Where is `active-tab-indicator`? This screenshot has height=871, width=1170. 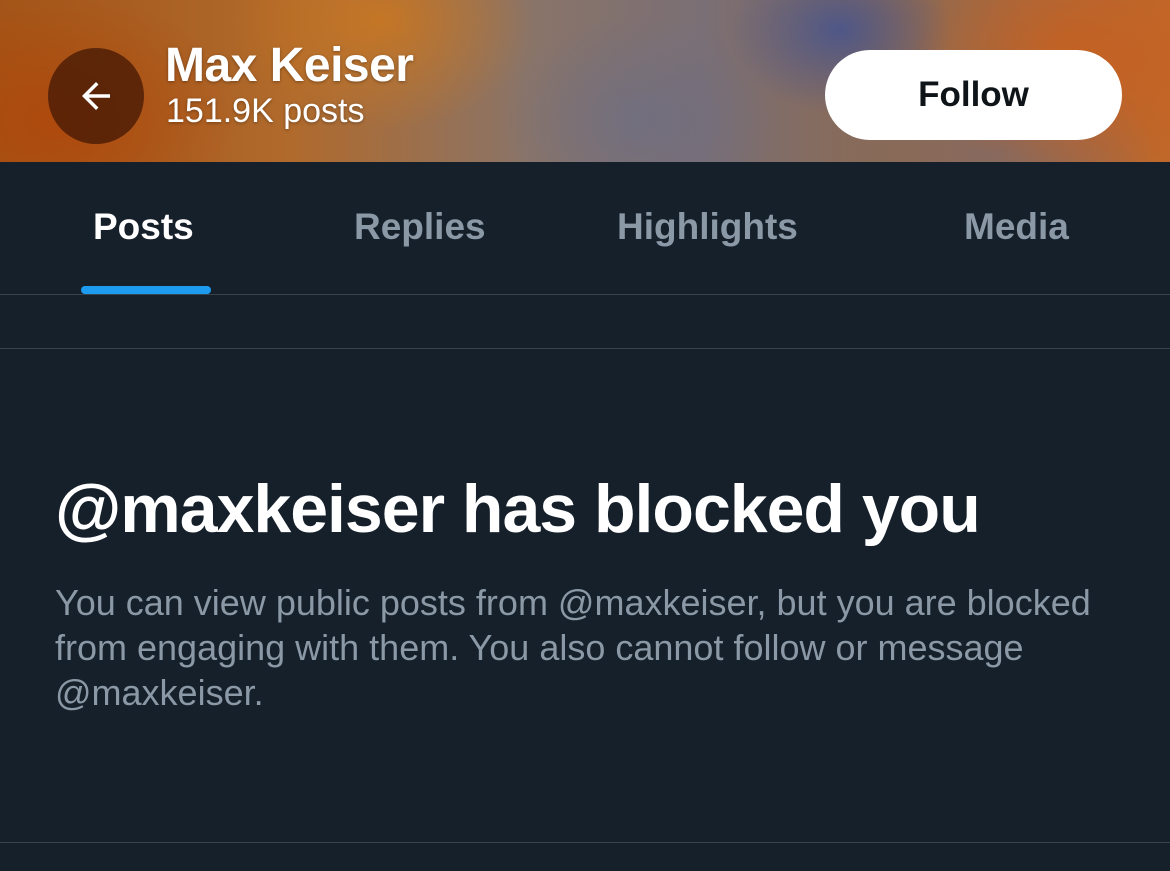 active-tab-indicator is located at coordinates (146, 290).